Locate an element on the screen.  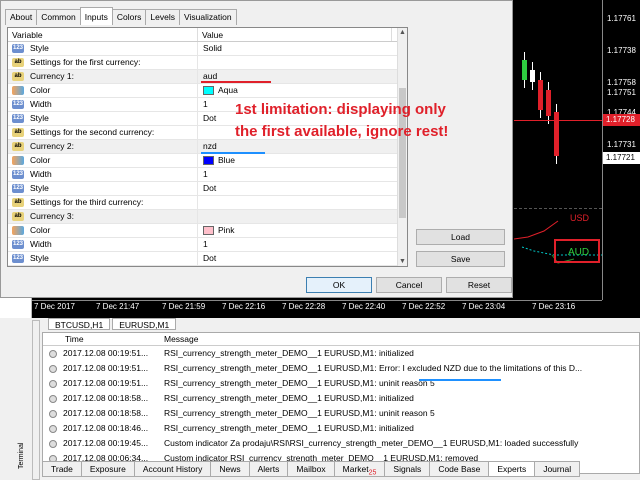
input-row: ab Settings for the third currency: is located at coordinates (207, 203).